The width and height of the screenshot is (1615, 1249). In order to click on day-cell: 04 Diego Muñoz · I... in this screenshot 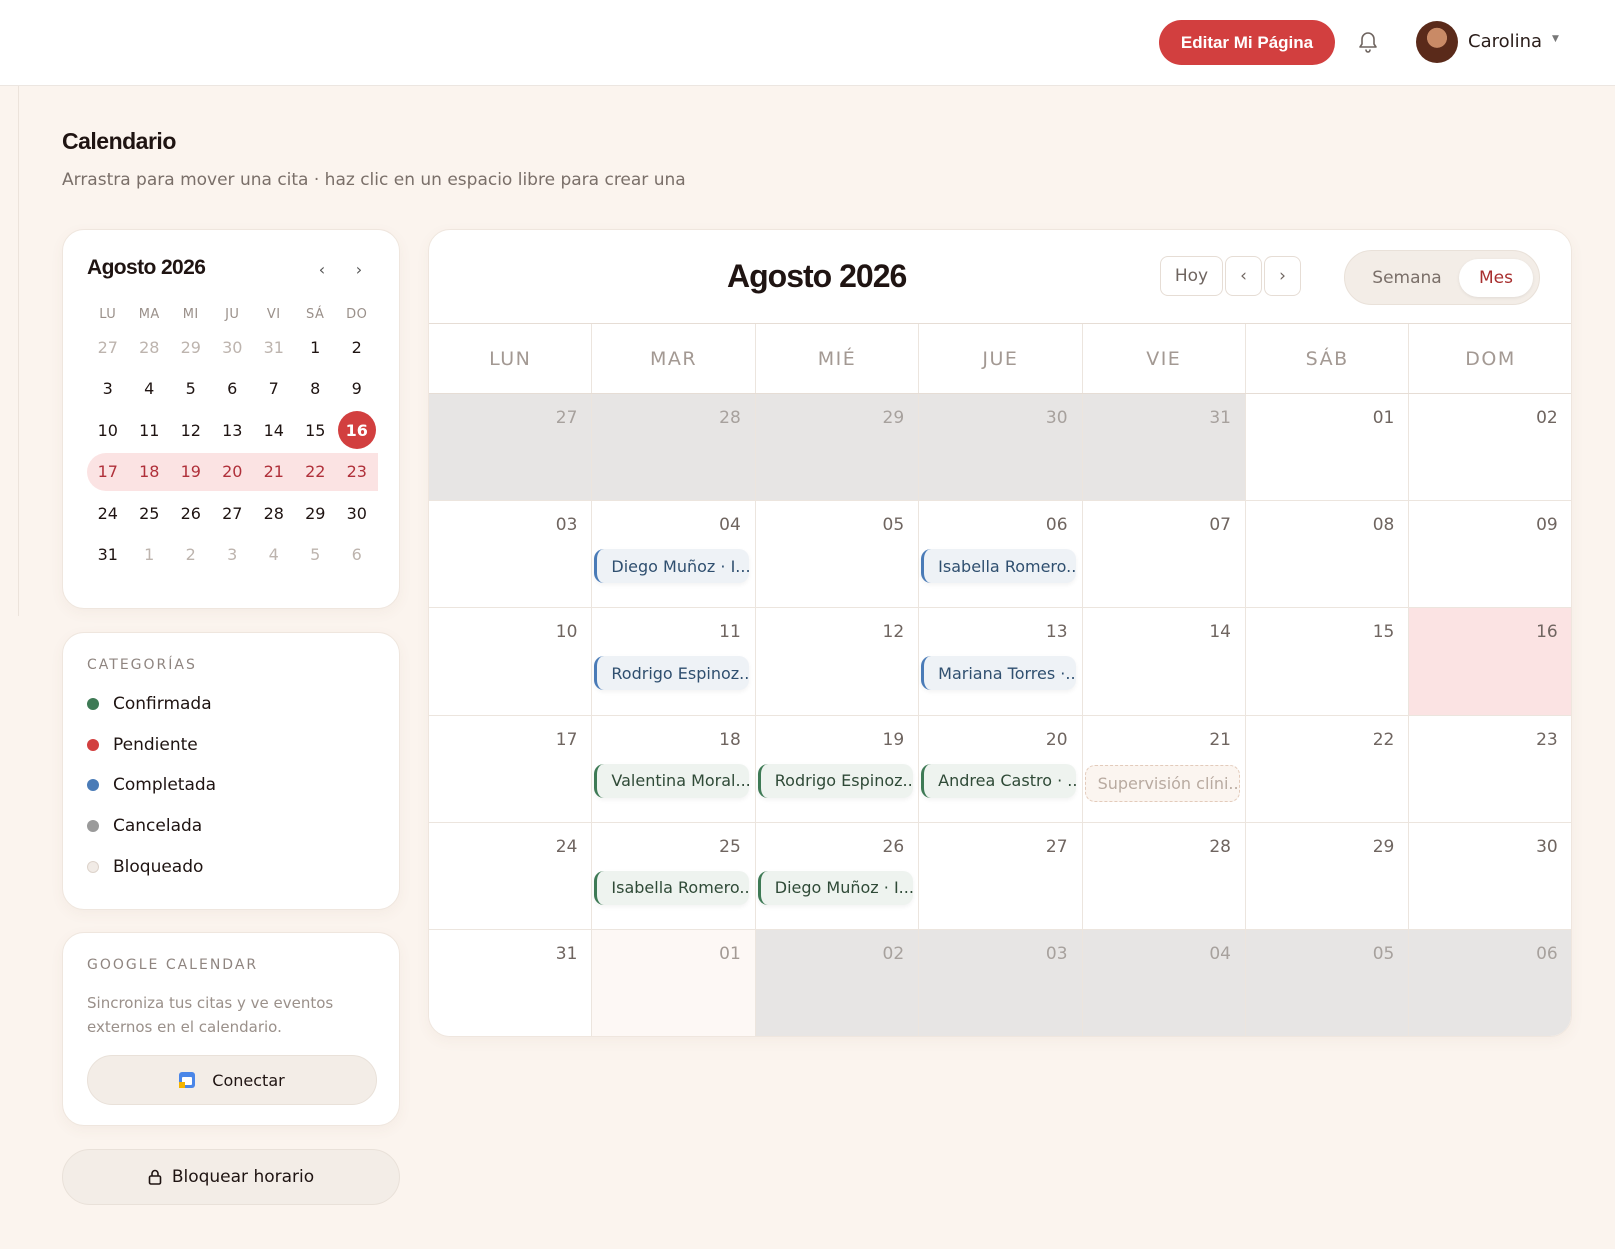, I will do `click(674, 555)`.